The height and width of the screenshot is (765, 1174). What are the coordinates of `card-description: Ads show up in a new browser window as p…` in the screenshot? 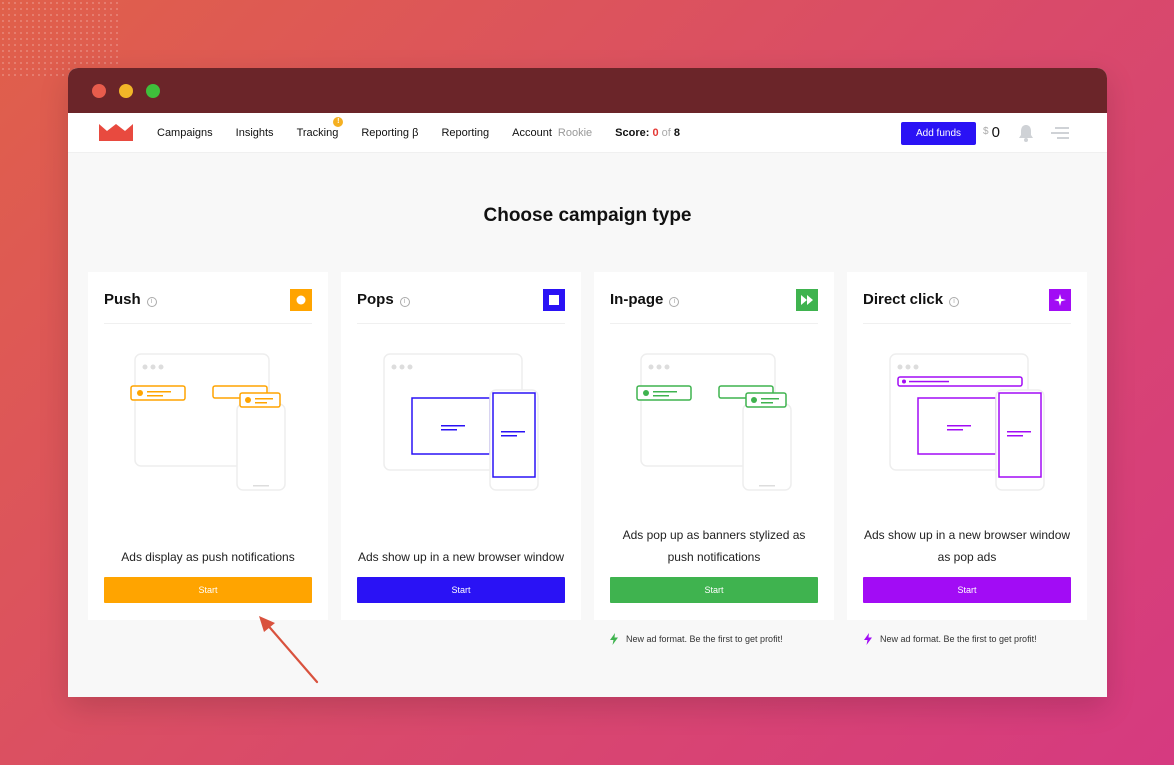 It's located at (967, 546).